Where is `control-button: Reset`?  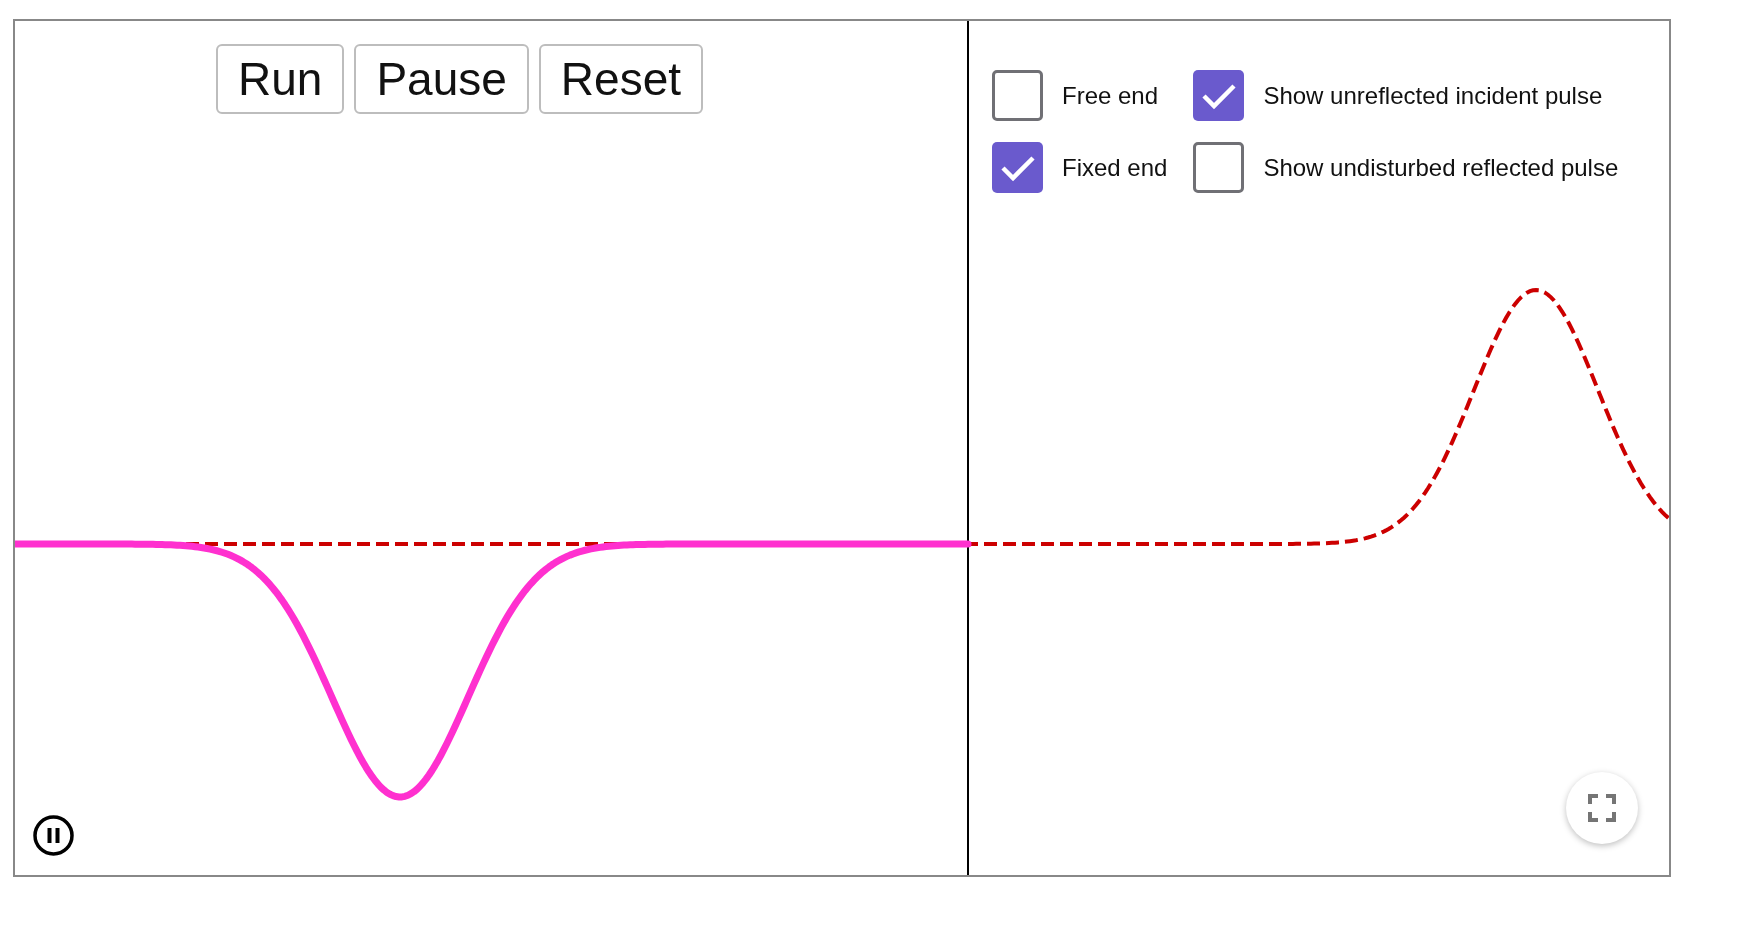
control-button: Reset is located at coordinates (620, 79).